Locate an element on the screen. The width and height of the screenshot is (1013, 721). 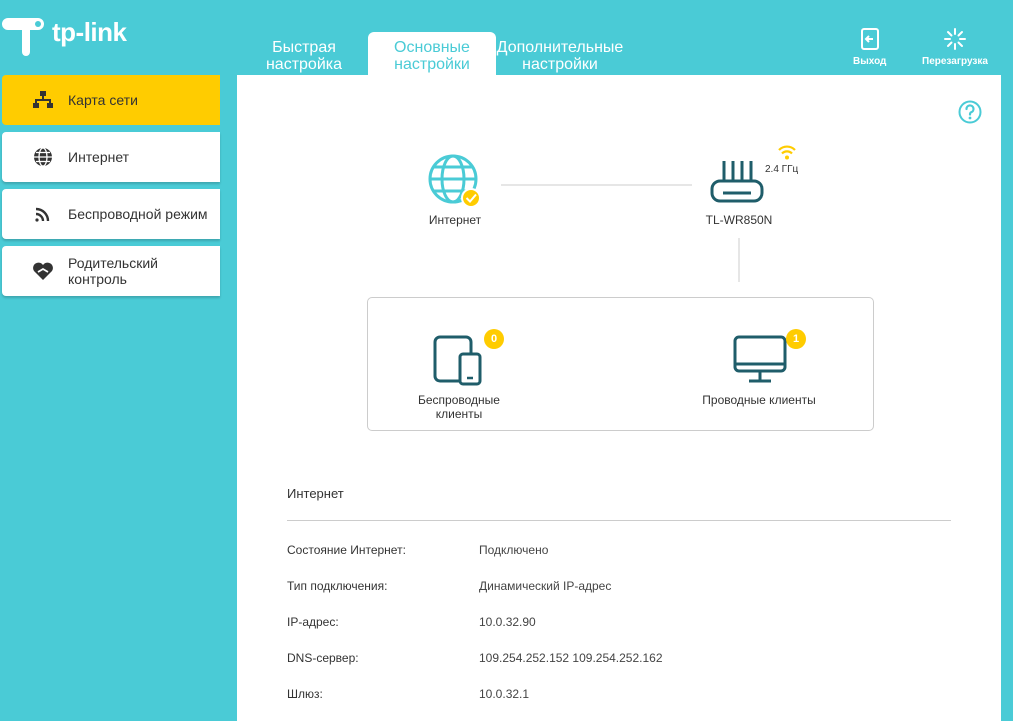
sidebar-item-internet: Интернет is located at coordinates (111, 157).